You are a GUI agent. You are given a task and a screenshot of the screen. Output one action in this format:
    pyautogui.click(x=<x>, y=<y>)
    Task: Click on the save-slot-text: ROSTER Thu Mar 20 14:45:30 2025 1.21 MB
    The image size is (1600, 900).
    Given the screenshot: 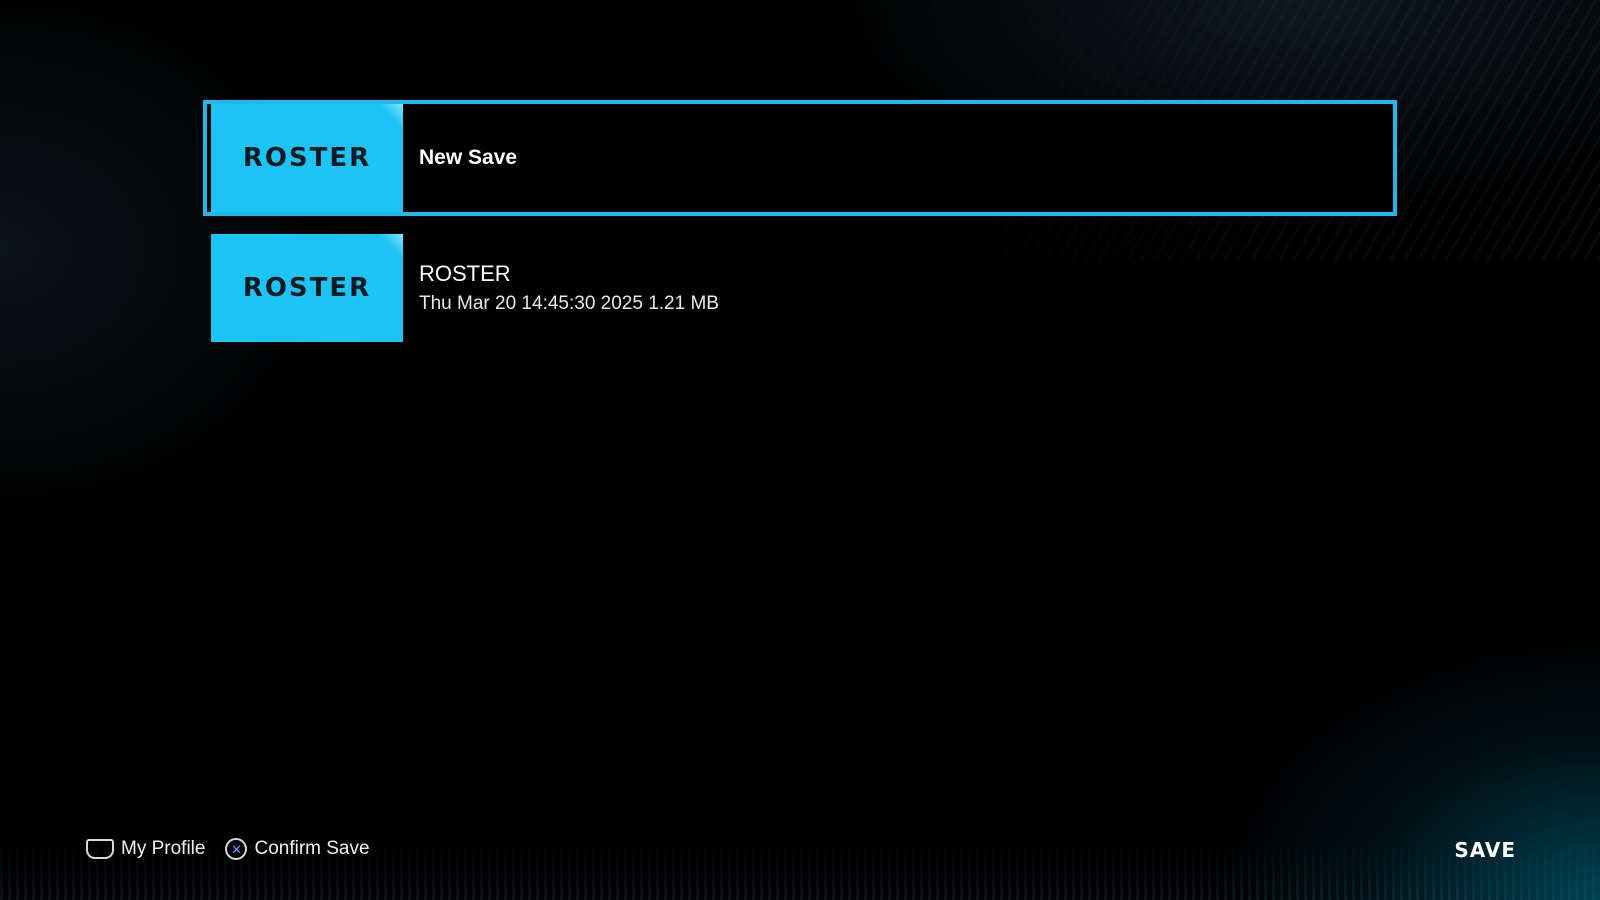 What is the action you would take?
    pyautogui.click(x=569, y=288)
    